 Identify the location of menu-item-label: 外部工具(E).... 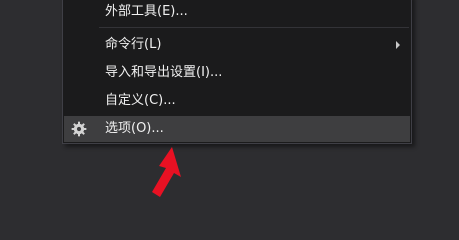
(146, 11).